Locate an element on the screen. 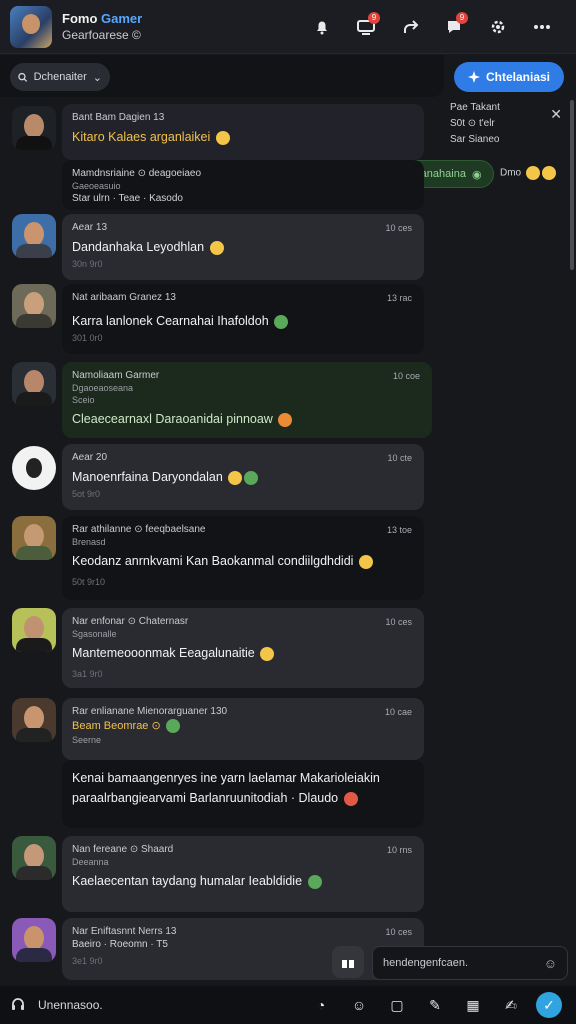 This screenshot has height=1024, width=576. message-detail-1: Mamdnsriaine ⊙ deagoeiaeo is located at coordinates (137, 173).